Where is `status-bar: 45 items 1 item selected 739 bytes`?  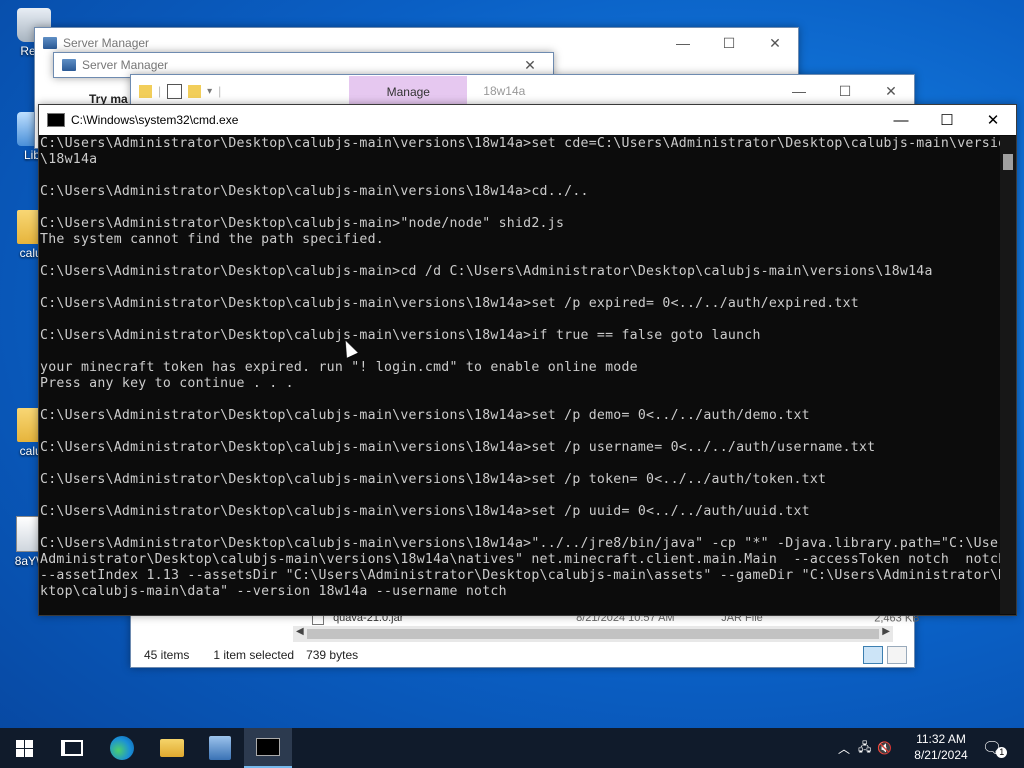
status-bar: 45 items 1 item selected 739 bytes is located at coordinates (521, 655).